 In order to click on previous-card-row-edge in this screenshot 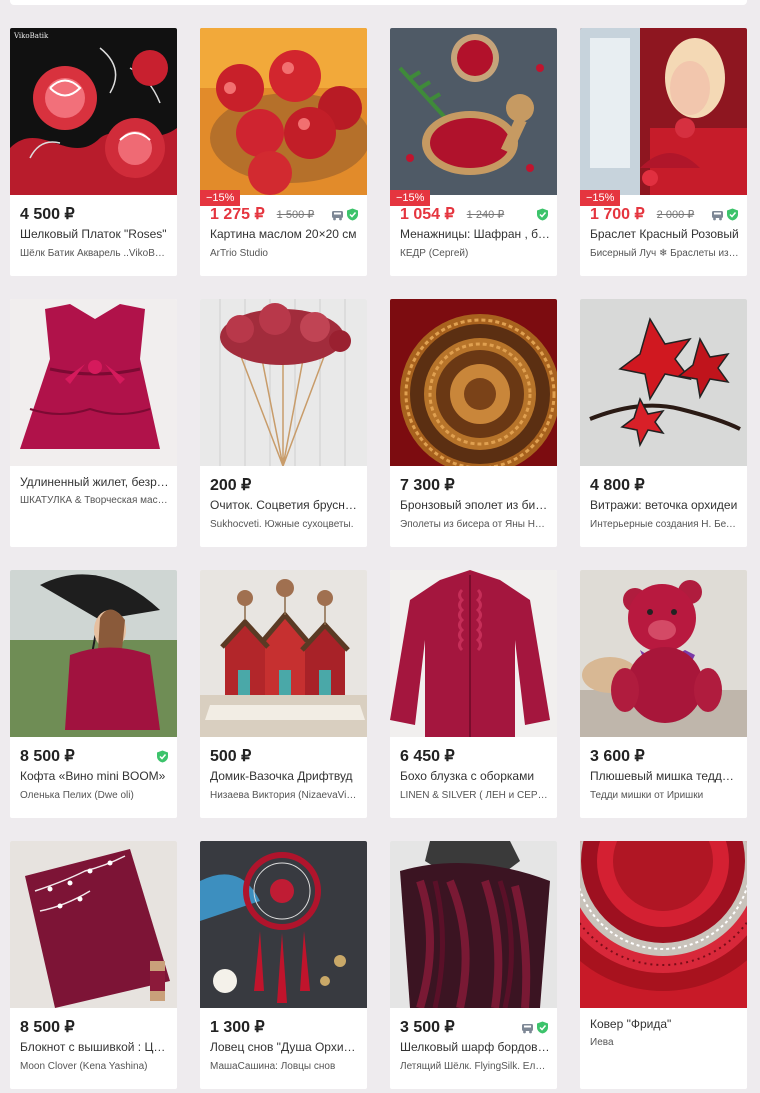, I will do `click(378, 2)`.